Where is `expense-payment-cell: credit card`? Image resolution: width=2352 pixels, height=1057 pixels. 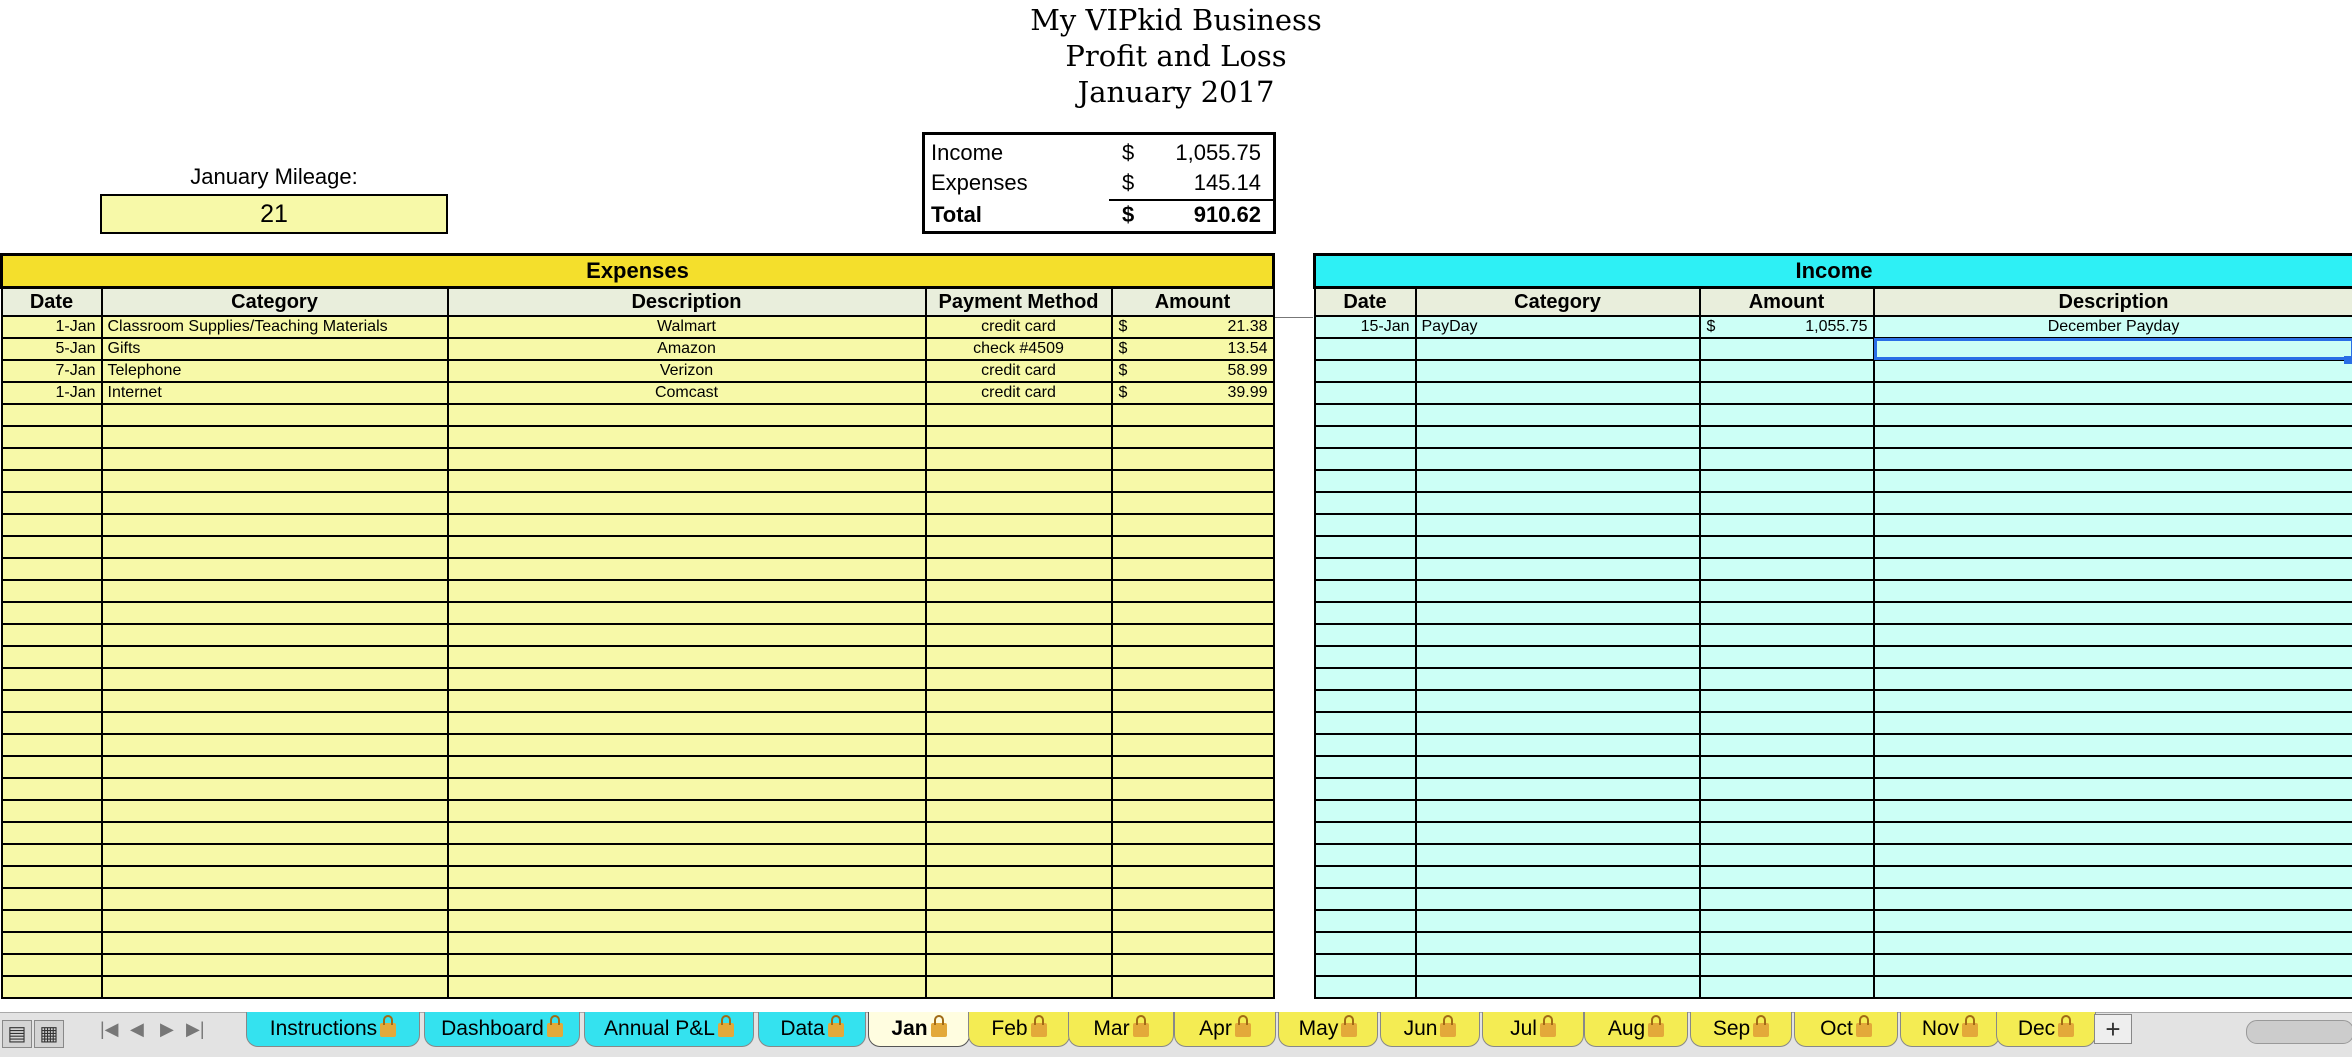 expense-payment-cell: credit card is located at coordinates (1019, 393).